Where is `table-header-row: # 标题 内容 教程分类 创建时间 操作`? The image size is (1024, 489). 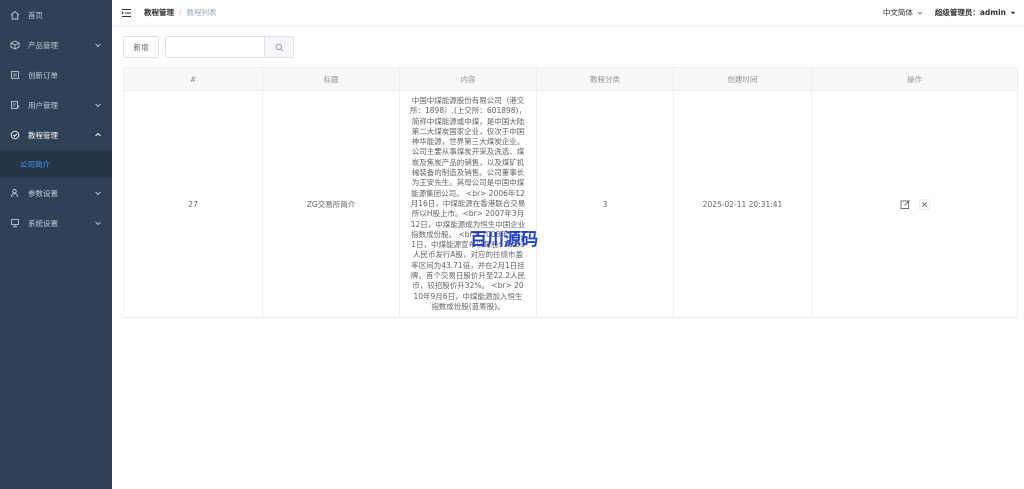
table-header-row: # 标题 内容 教程分类 创建时间 操作 is located at coordinates (570, 79).